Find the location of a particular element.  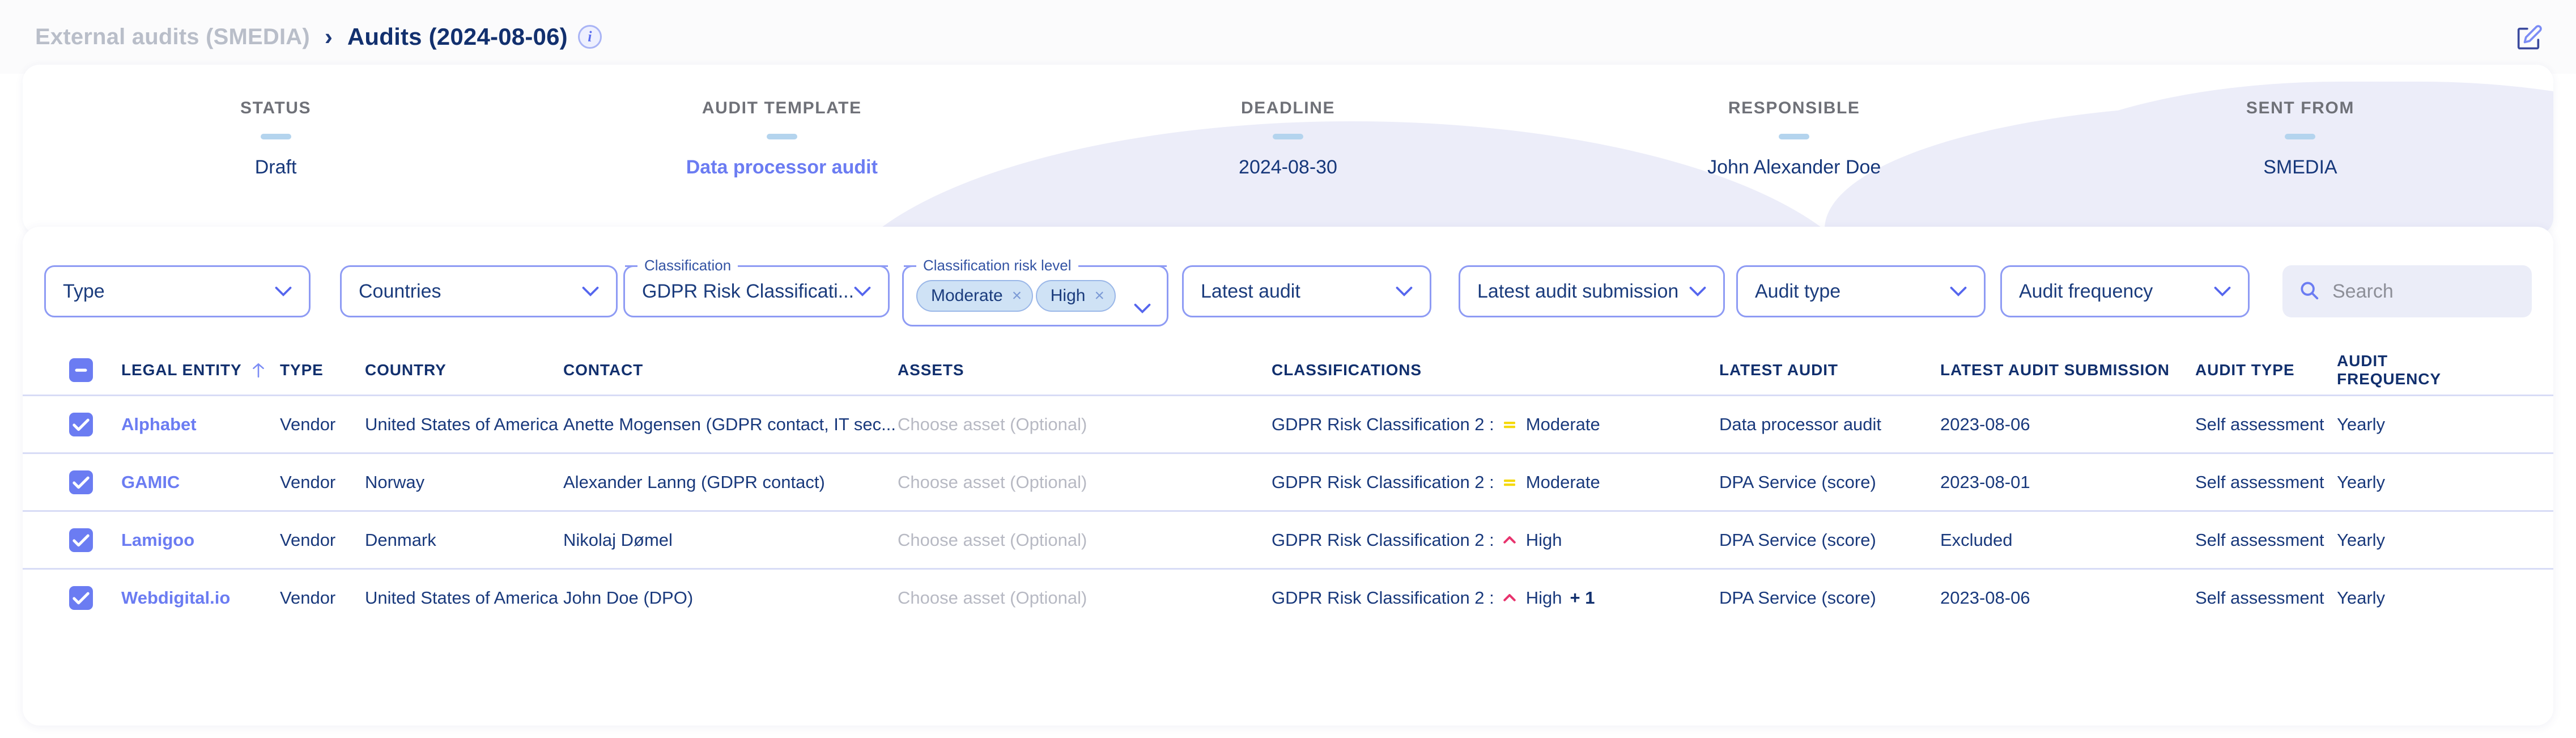

filter-latest-audit-submission: Latest audit submission is located at coordinates (1592, 291).